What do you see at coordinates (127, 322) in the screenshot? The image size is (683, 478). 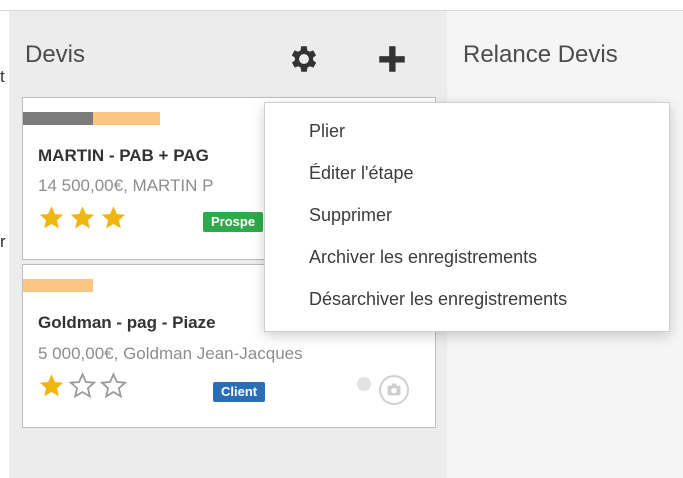 I see `card-title: Goldman - pag - Piaze` at bounding box center [127, 322].